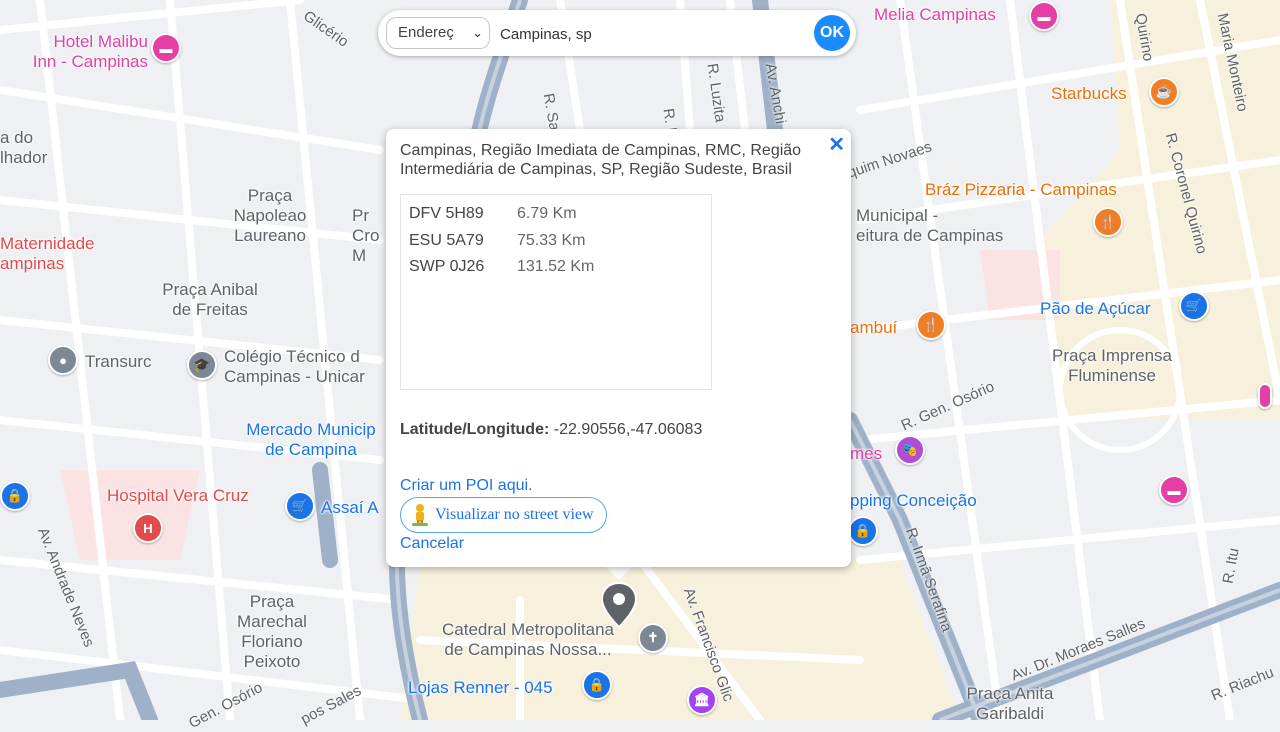 This screenshot has height=732, width=1280. Describe the element at coordinates (910, 450) in the screenshot. I see `theater-icon: 🎭` at that location.